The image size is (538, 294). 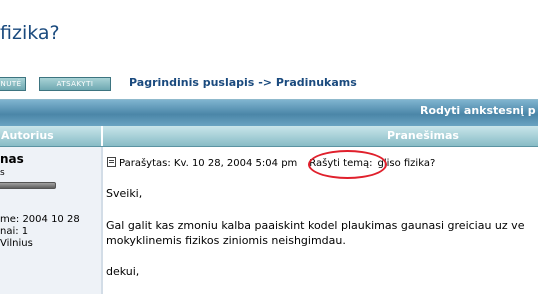 I want to click on breadcrumb-home-link: Pagrindinis puslapis, so click(x=191, y=82).